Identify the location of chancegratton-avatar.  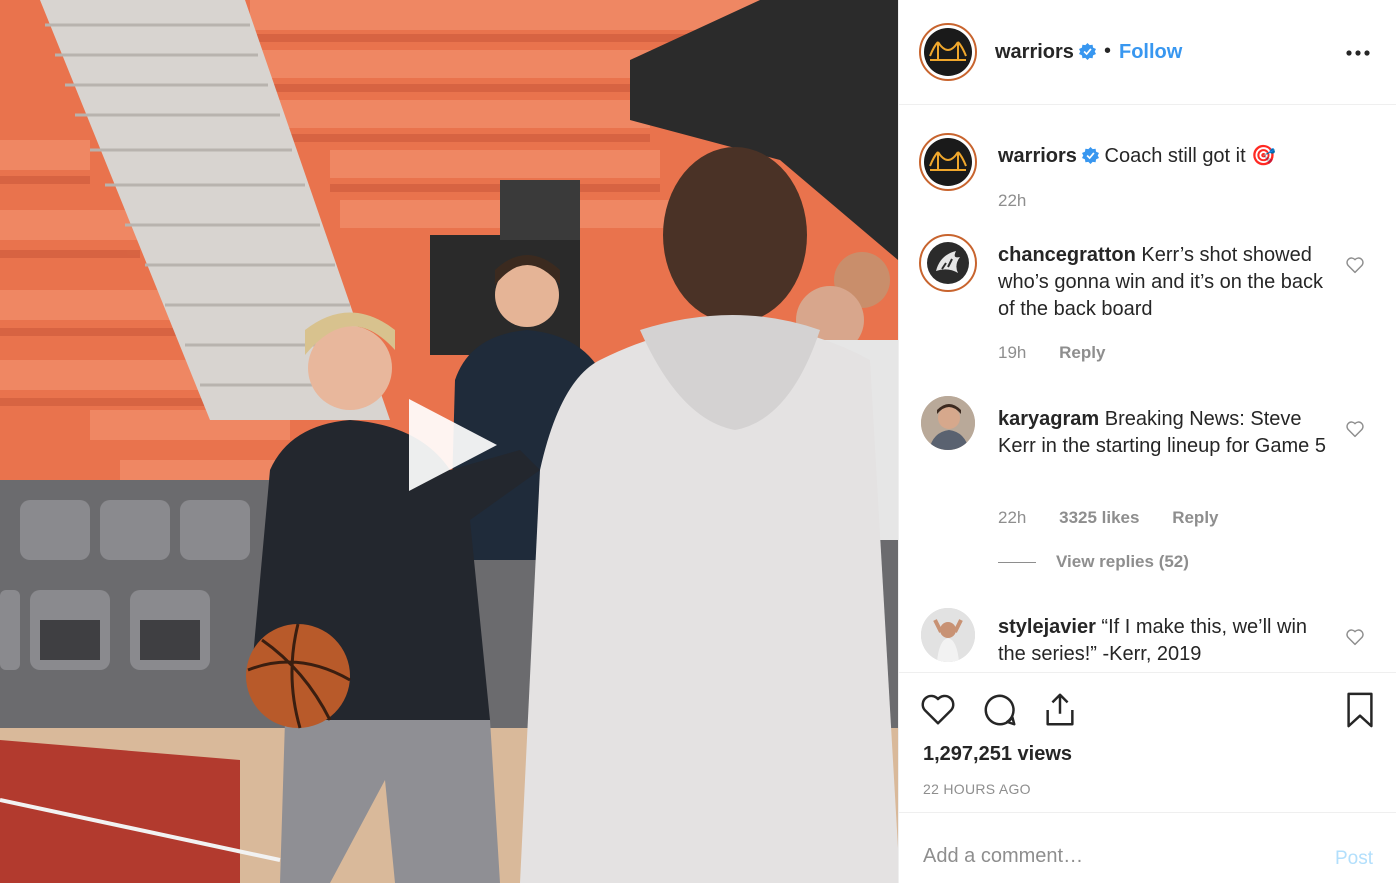
(948, 263).